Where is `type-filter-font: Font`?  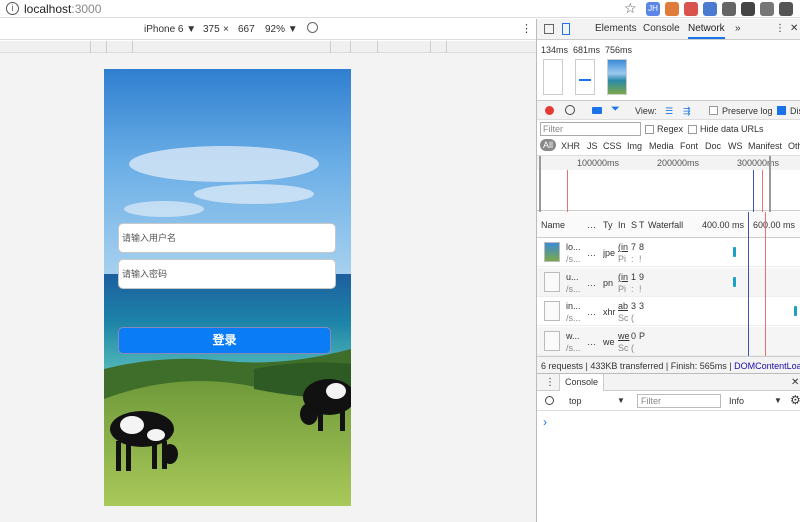 type-filter-font: Font is located at coordinates (689, 146).